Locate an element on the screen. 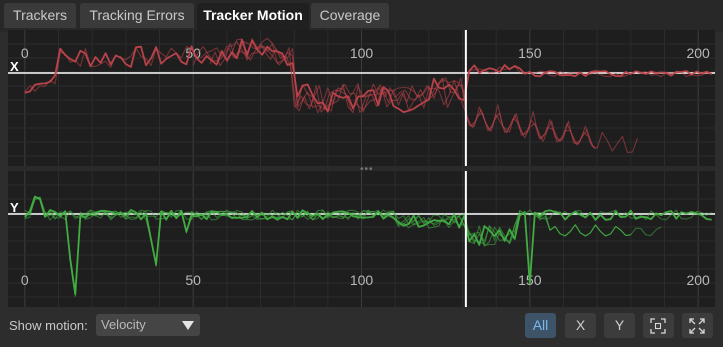  frame-selection-icon is located at coordinates (658, 326).